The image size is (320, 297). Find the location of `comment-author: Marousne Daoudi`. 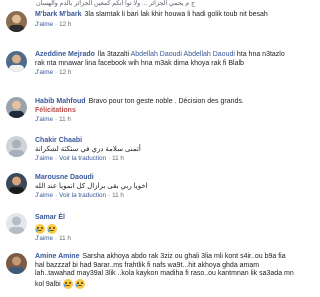

comment-author: Marousne Daoudi is located at coordinates (64, 177).